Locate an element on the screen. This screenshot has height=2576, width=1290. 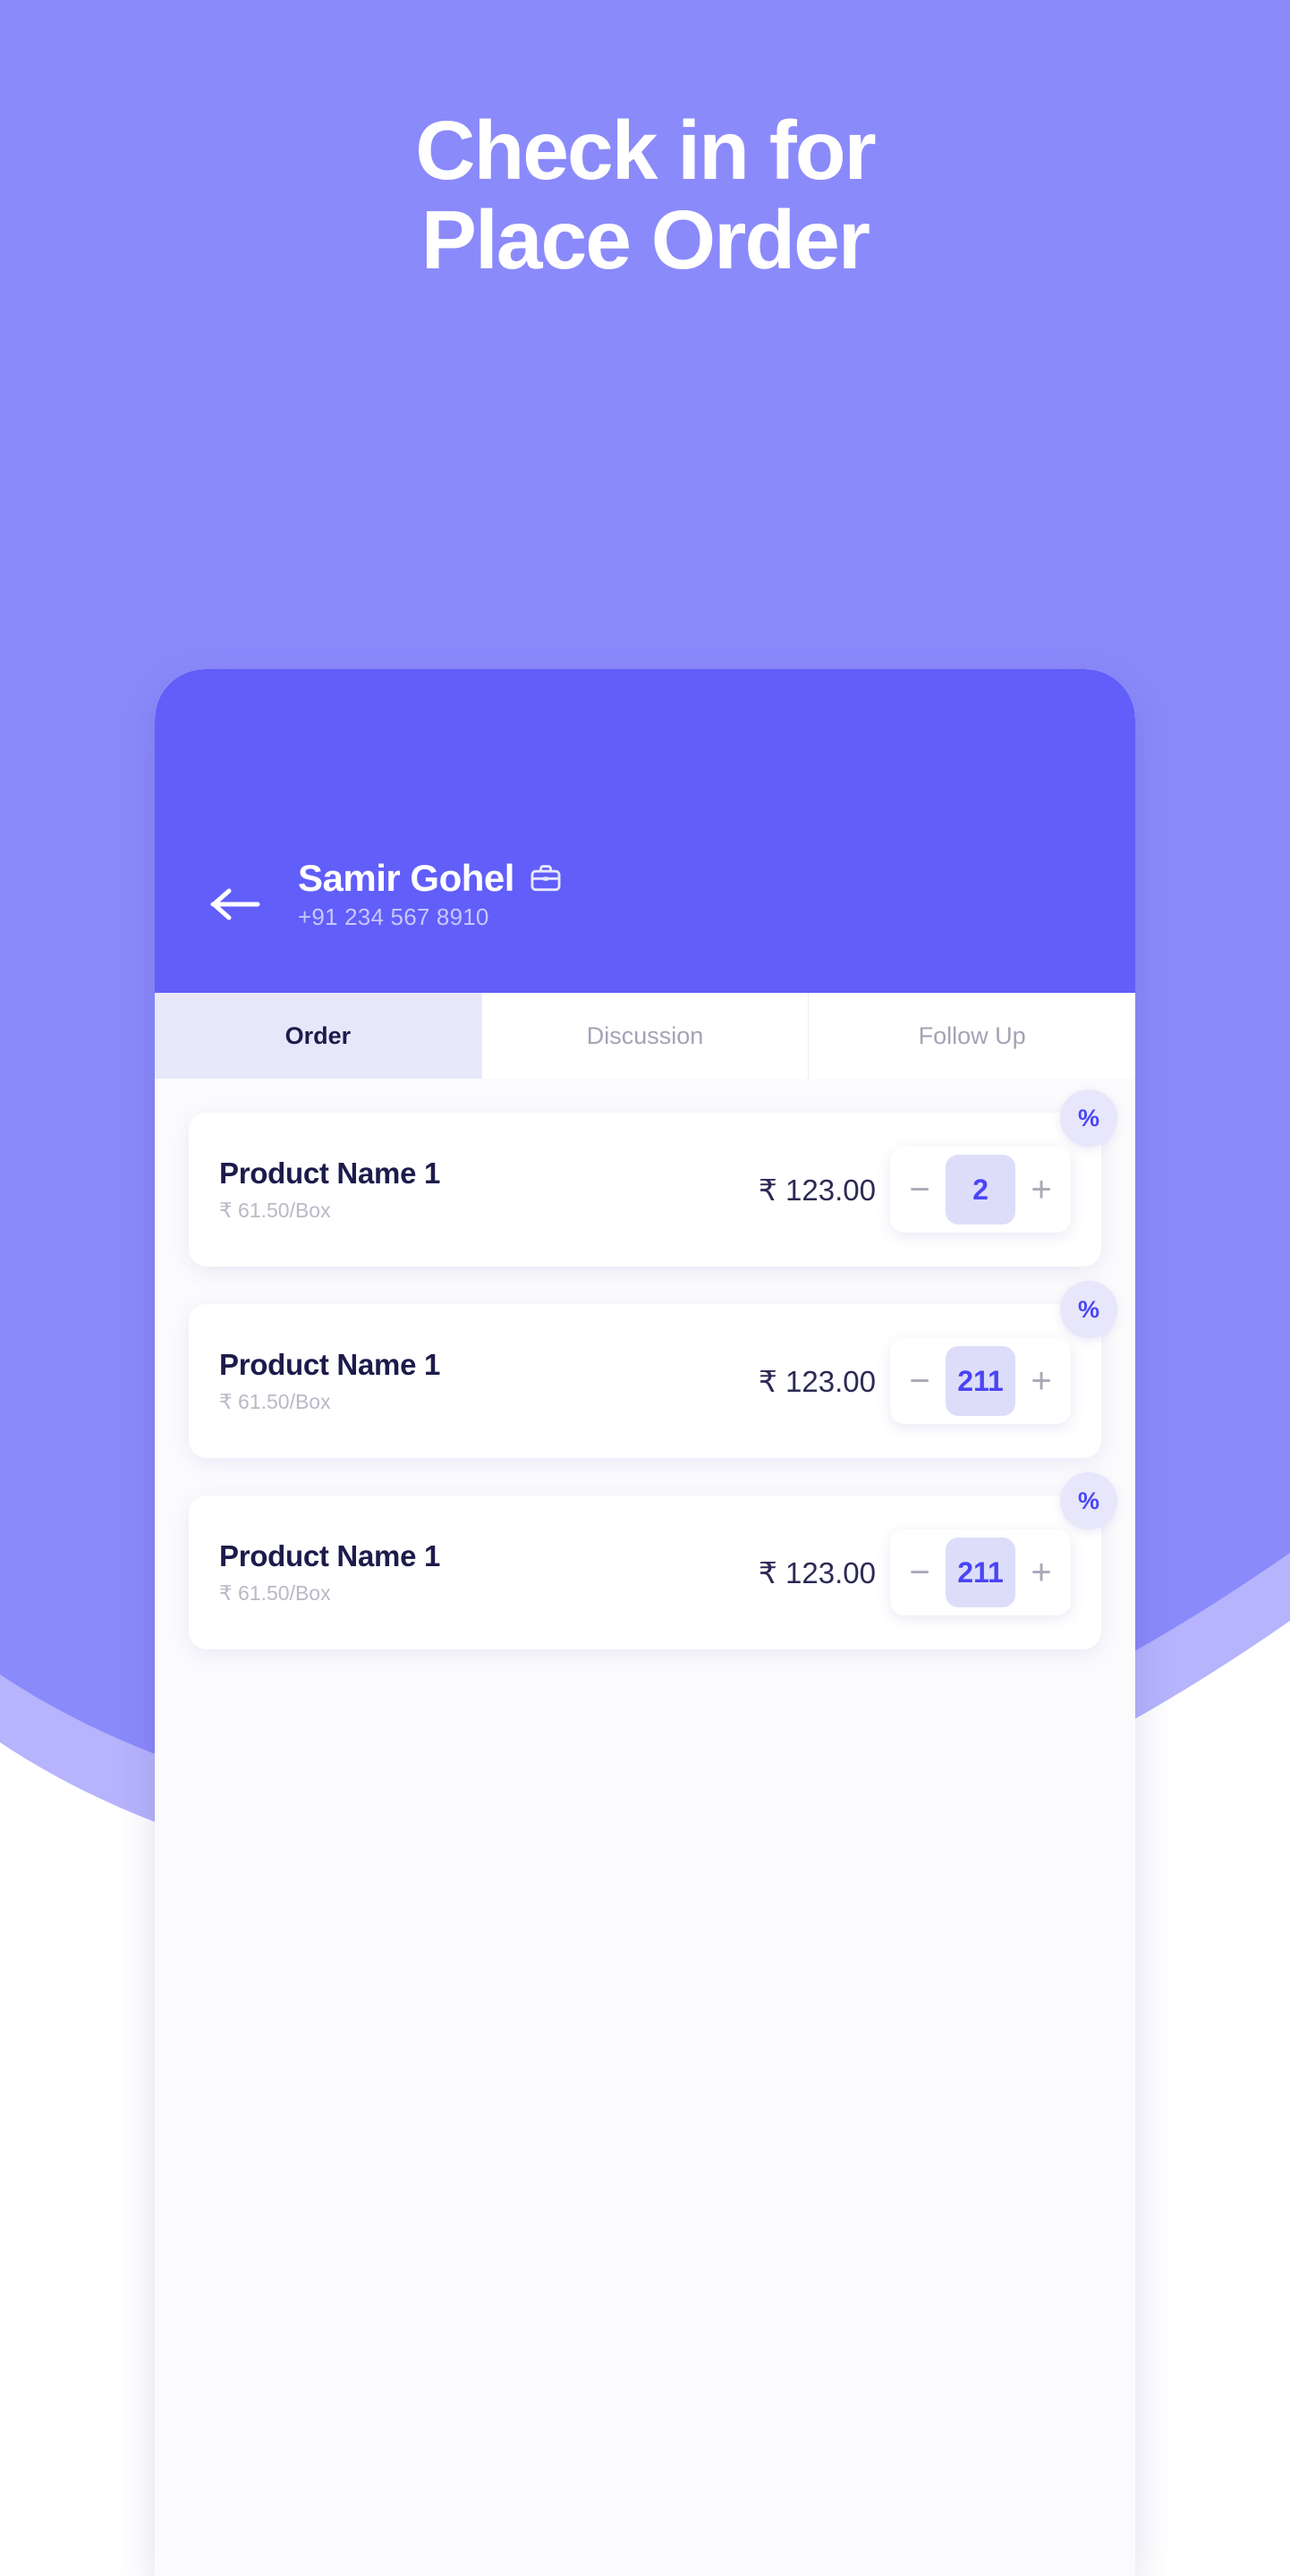
contact-name-row: Samir Gohel is located at coordinates (430, 878).